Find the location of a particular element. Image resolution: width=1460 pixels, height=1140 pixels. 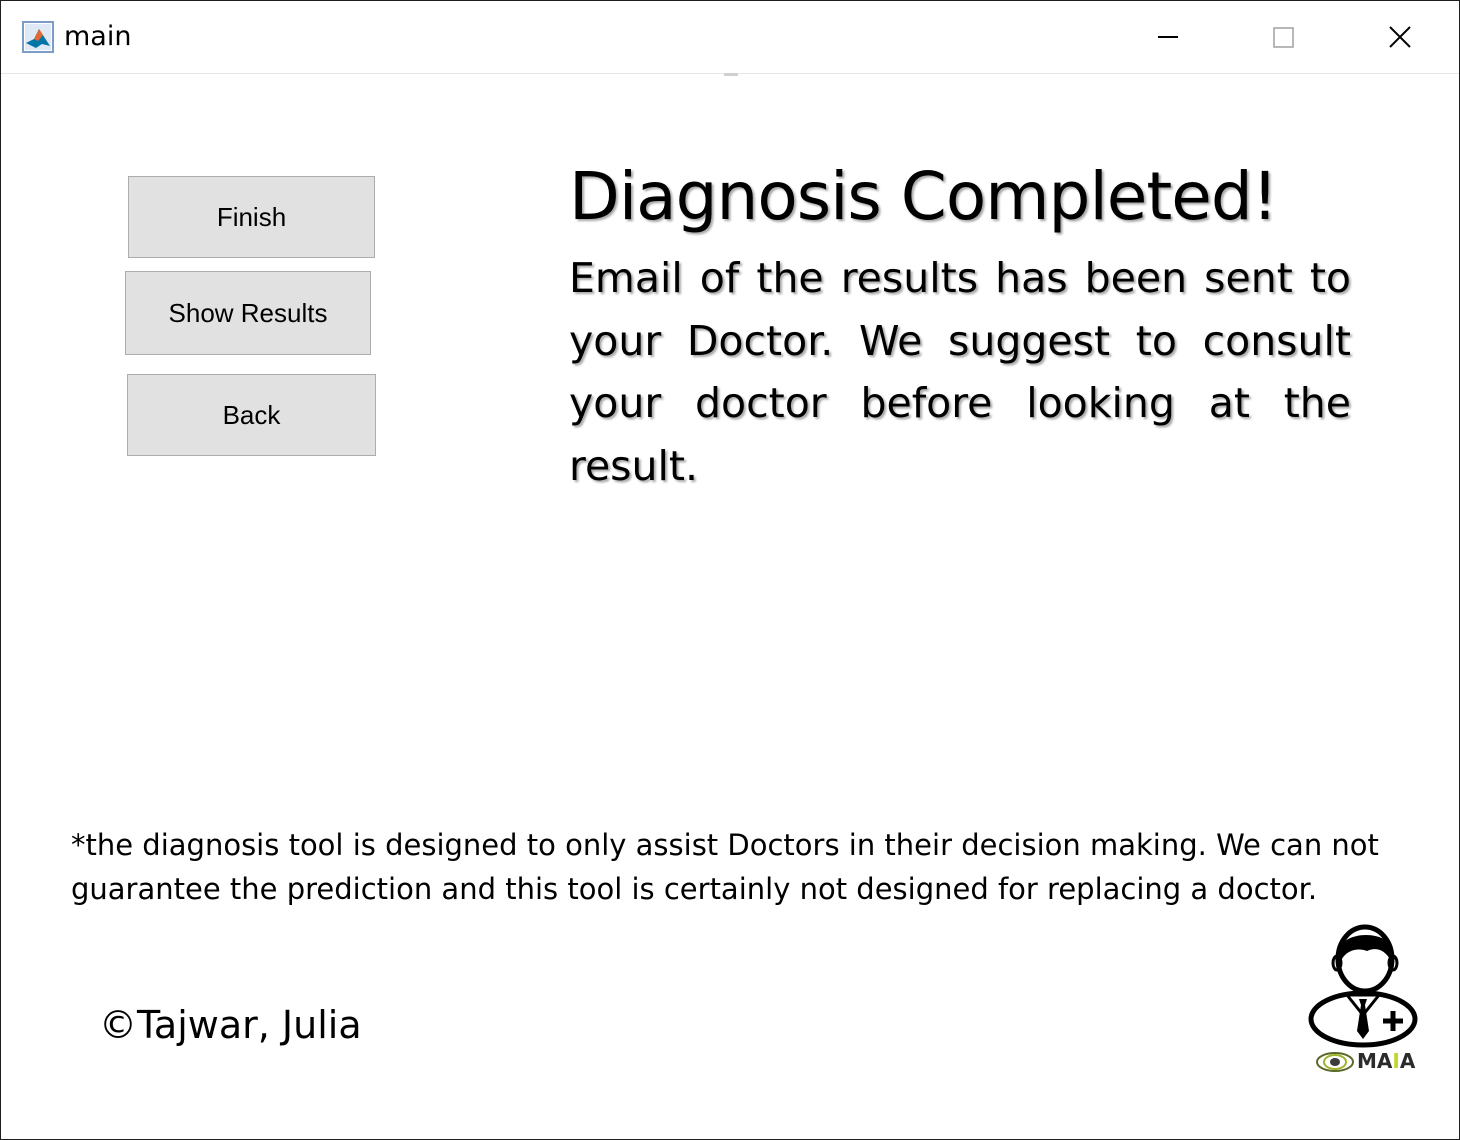

page-title: Diagnosis Completed! is located at coordinates (923, 196).